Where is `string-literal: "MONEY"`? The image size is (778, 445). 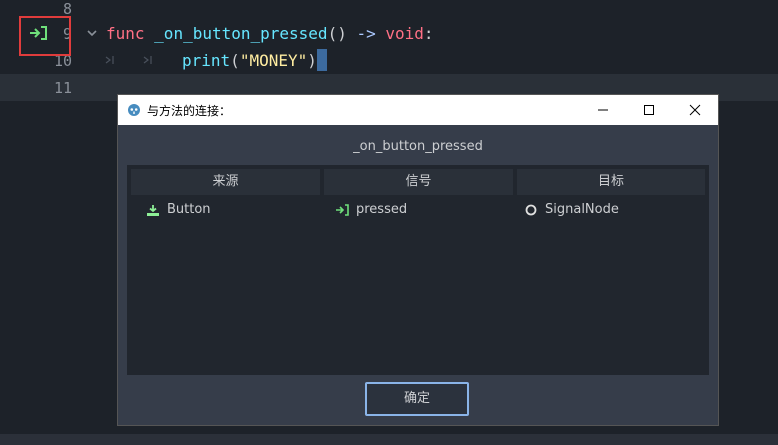 string-literal: "MONEY" is located at coordinates (273, 60).